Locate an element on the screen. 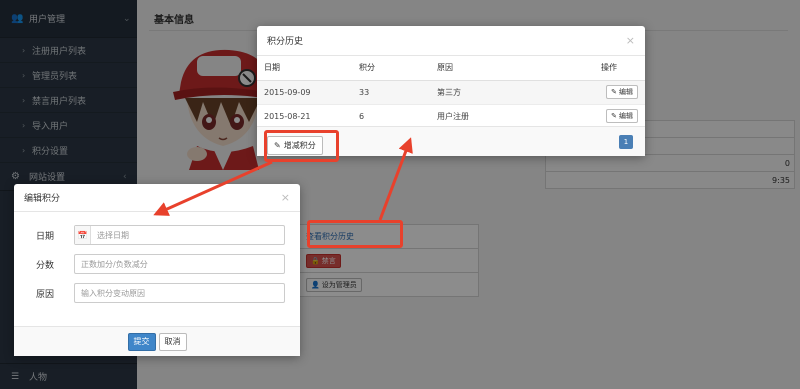  modal-title: 积分历史 is located at coordinates (285, 42).